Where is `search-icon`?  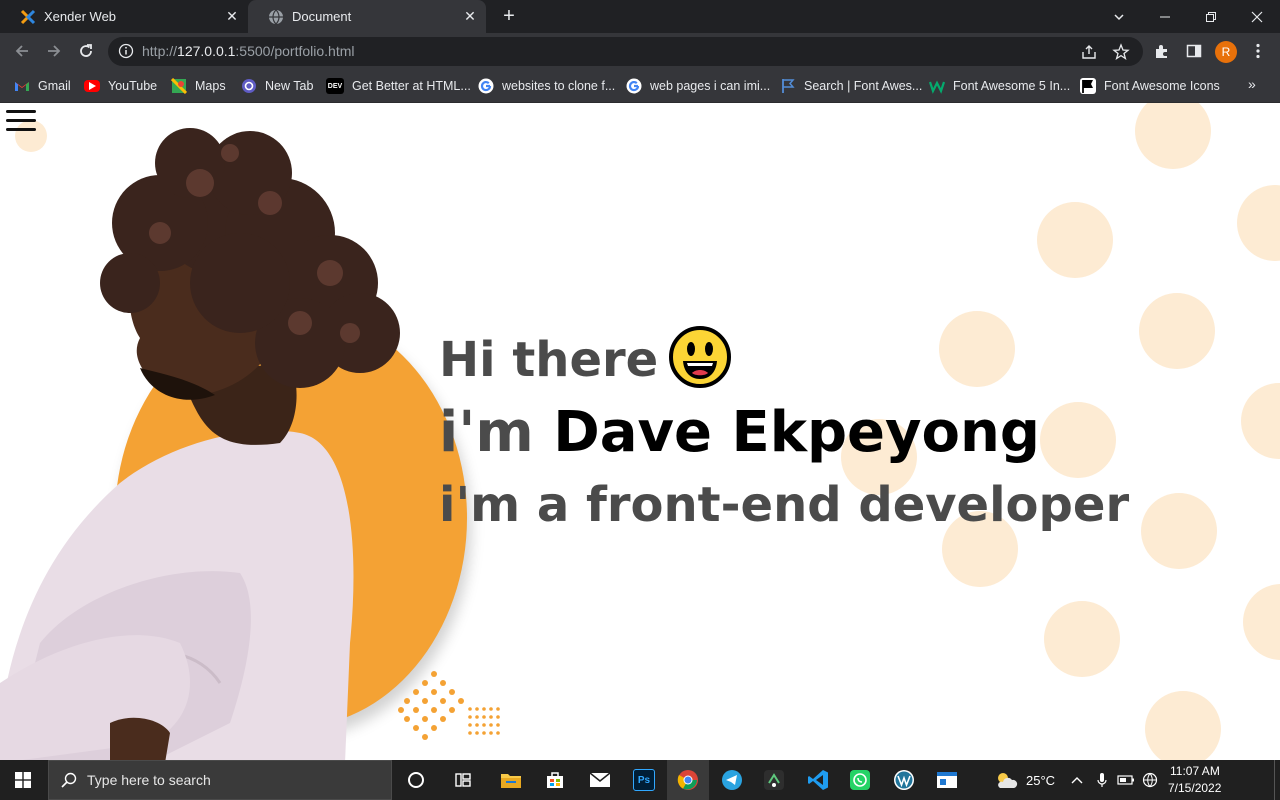 search-icon is located at coordinates (69, 780).